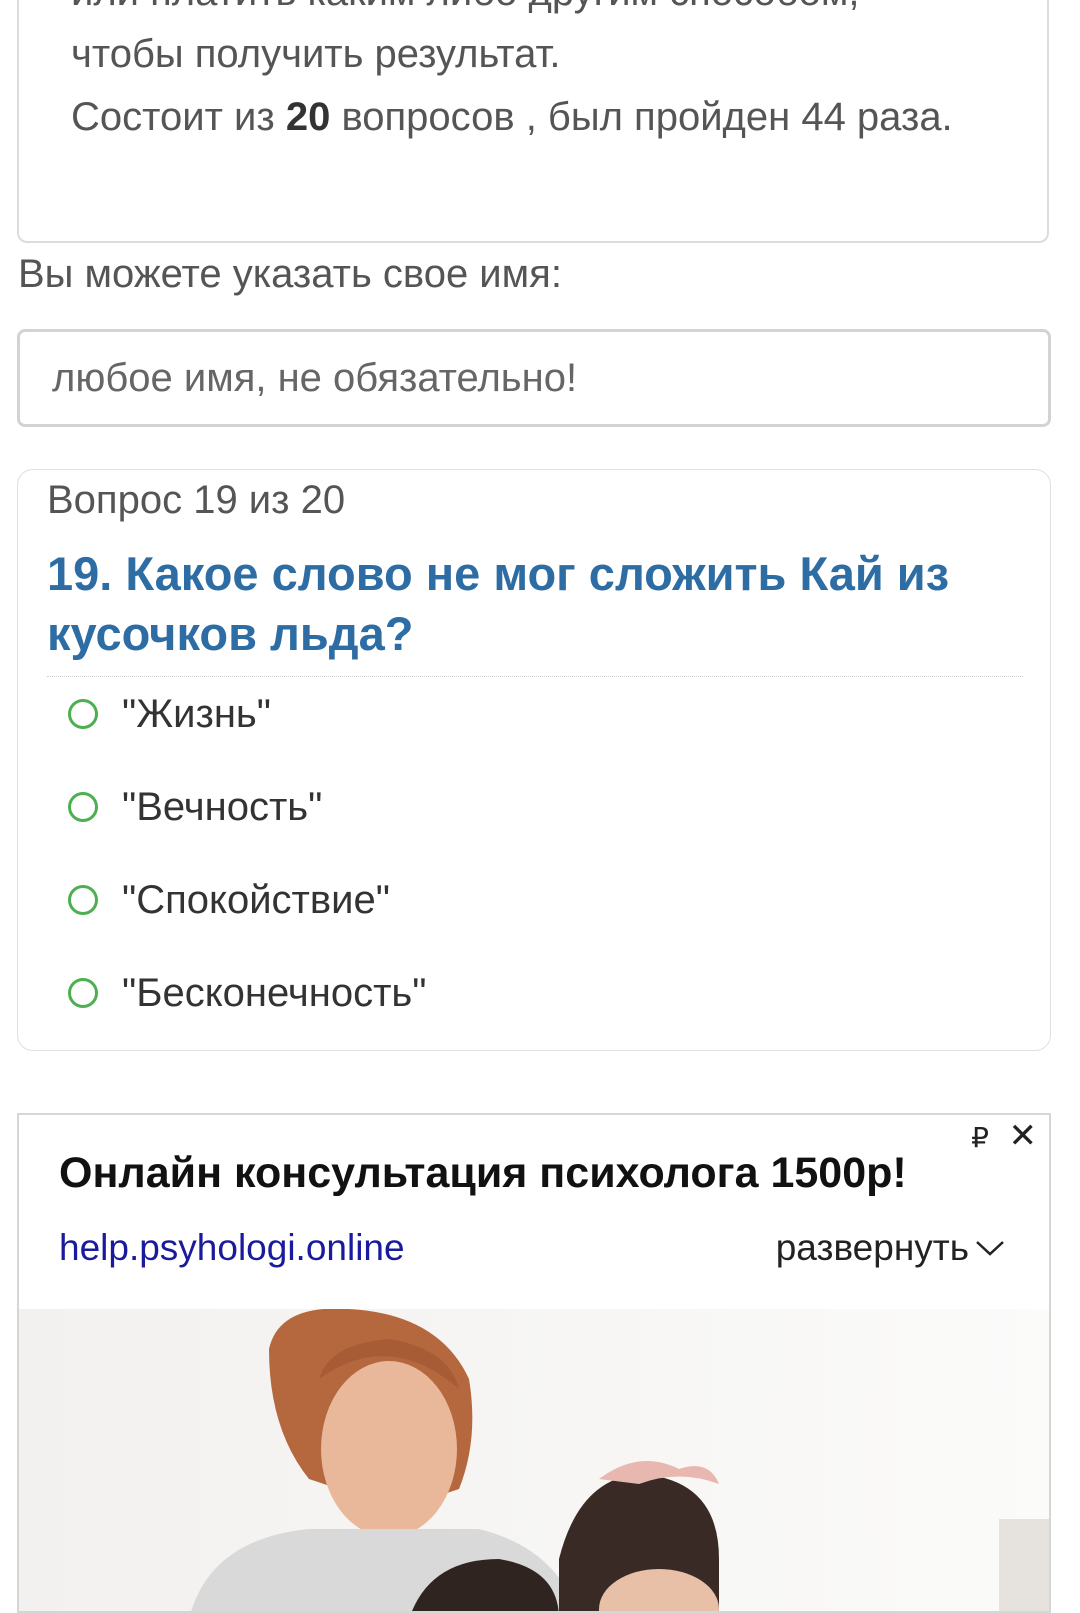  I want to click on expand-label: развернуть, so click(872, 1247).